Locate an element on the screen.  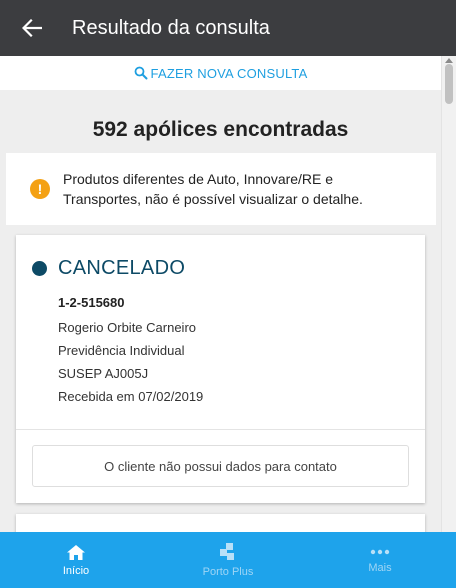
nav-label-inicio: Início is located at coordinates (76, 570).